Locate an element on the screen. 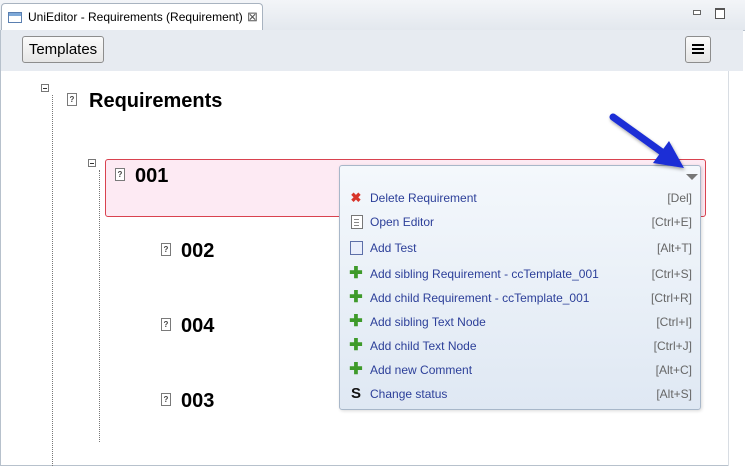  menu-item-label: Add sibling Text Node is located at coordinates (428, 322).